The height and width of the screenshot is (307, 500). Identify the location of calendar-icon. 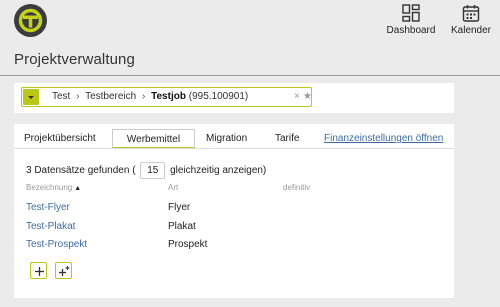
(471, 13).